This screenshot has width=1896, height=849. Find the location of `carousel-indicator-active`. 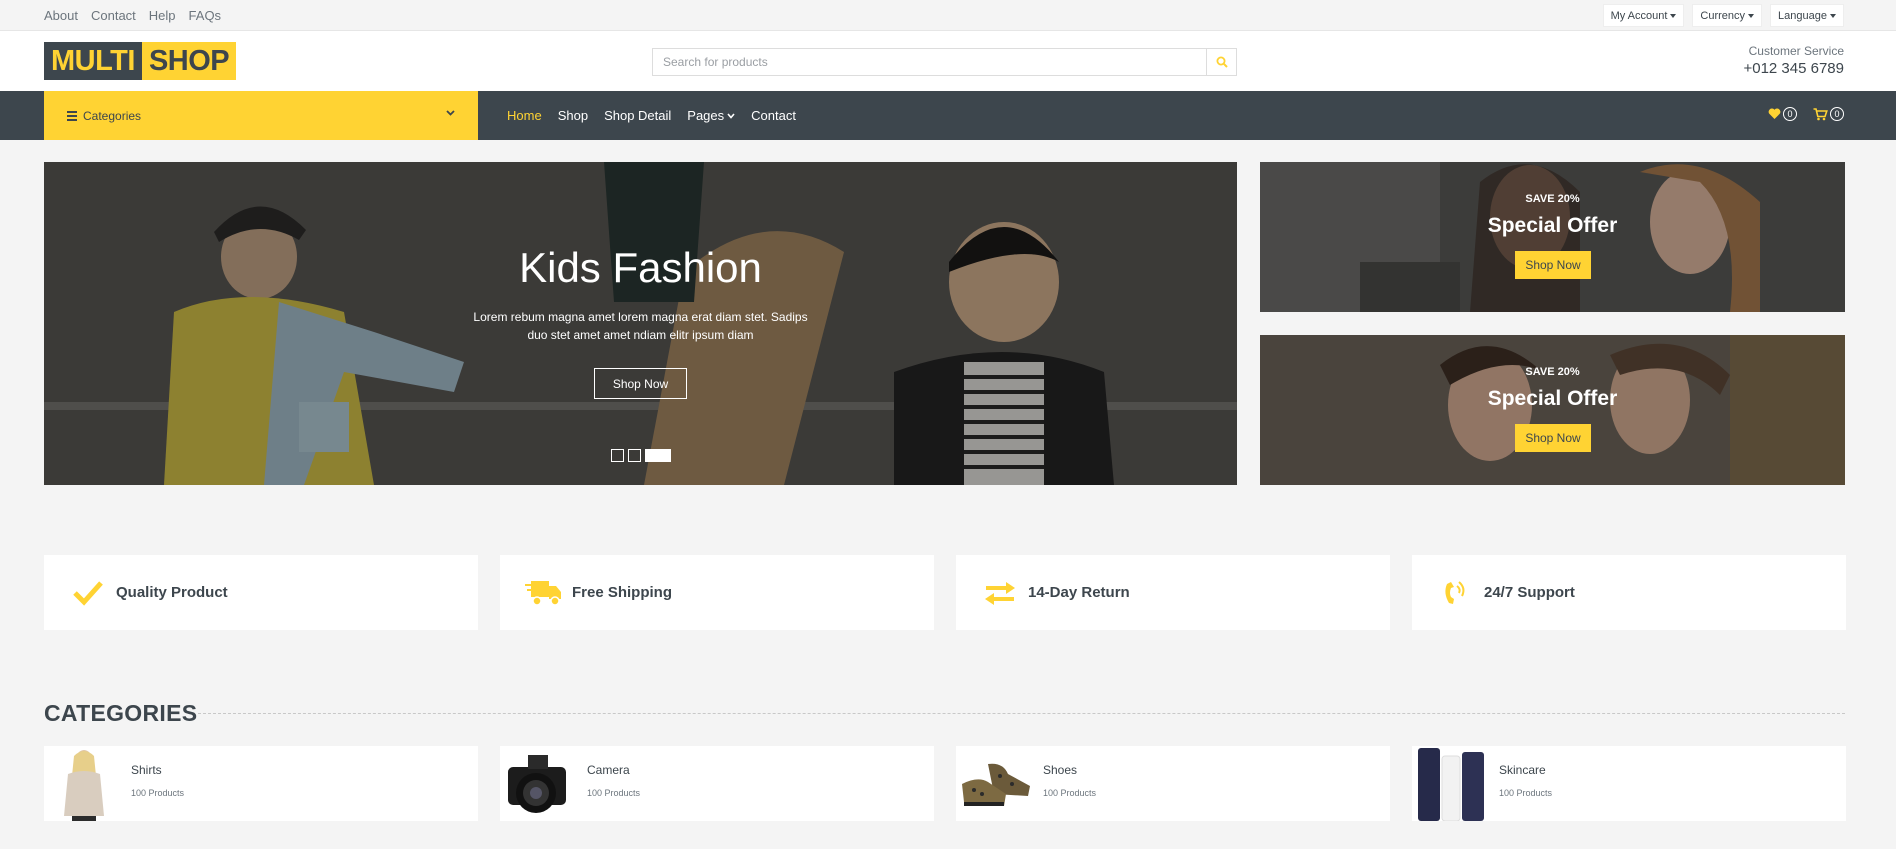

carousel-indicator-active is located at coordinates (658, 455).